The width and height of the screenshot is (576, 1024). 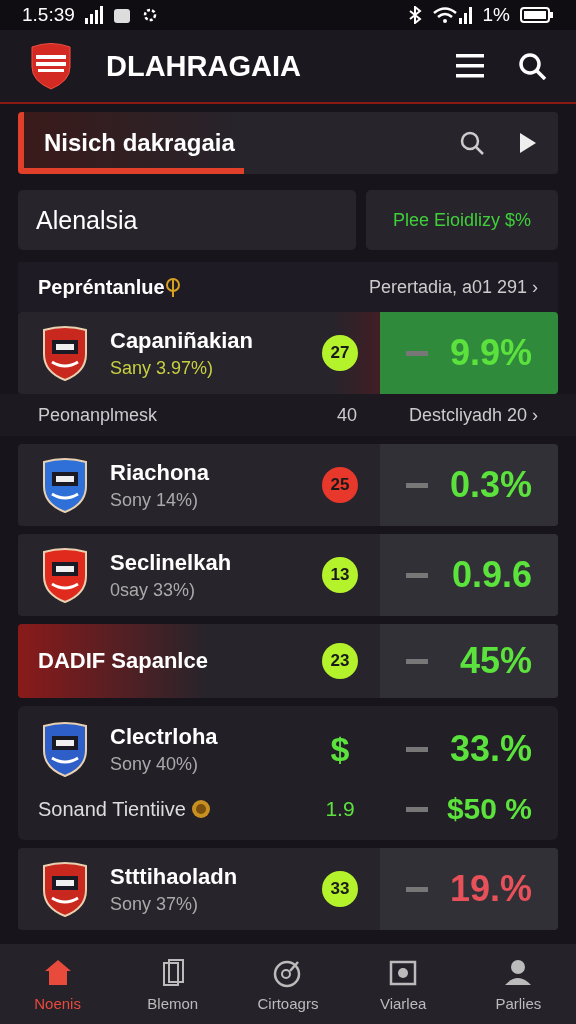 What do you see at coordinates (340, 809) in the screenshot?
I see `stat-value: 1.9` at bounding box center [340, 809].